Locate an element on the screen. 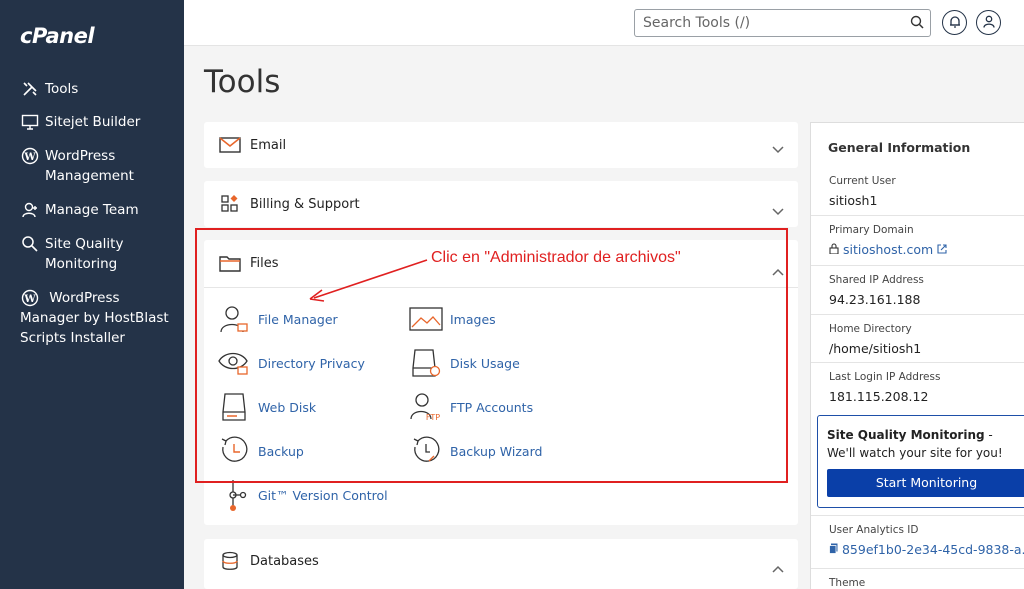 This screenshot has width=1024, height=589. last-login-value: 181.115.208.12 is located at coordinates (879, 396).